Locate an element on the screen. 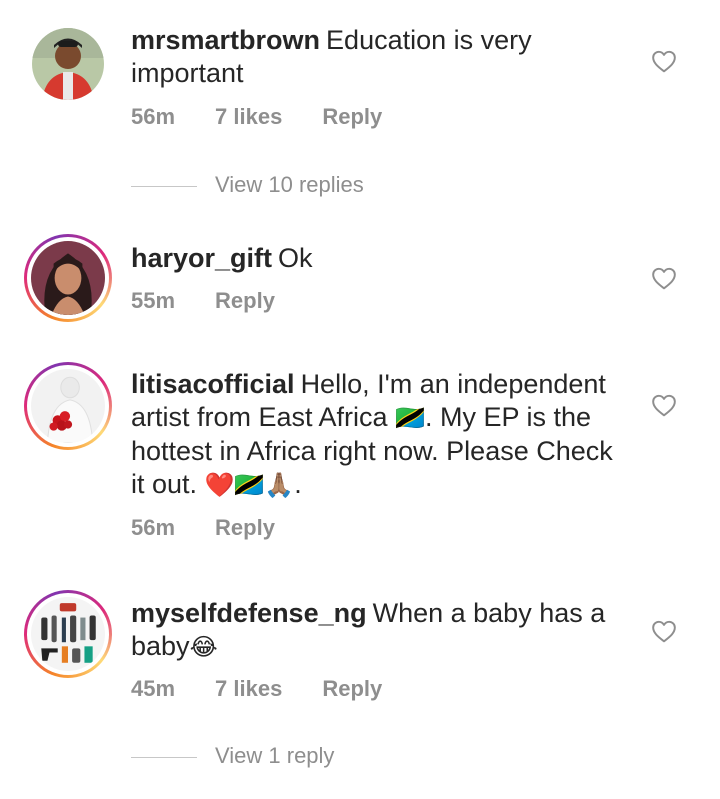  comment-text: mrsmartbrown Education is very important is located at coordinates (381, 57).